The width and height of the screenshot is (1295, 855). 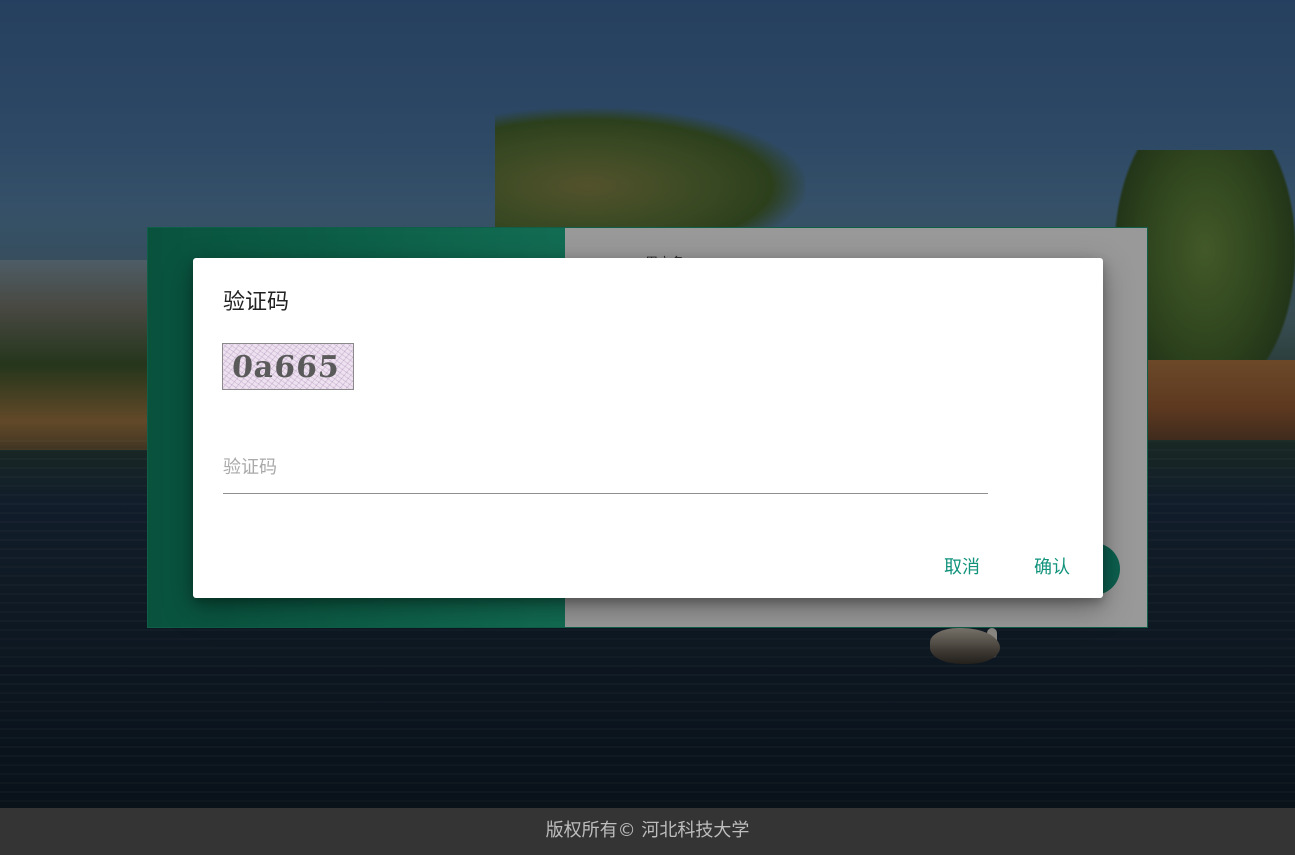 What do you see at coordinates (1052, 568) in the screenshot?
I see `confirm-button: 确认` at bounding box center [1052, 568].